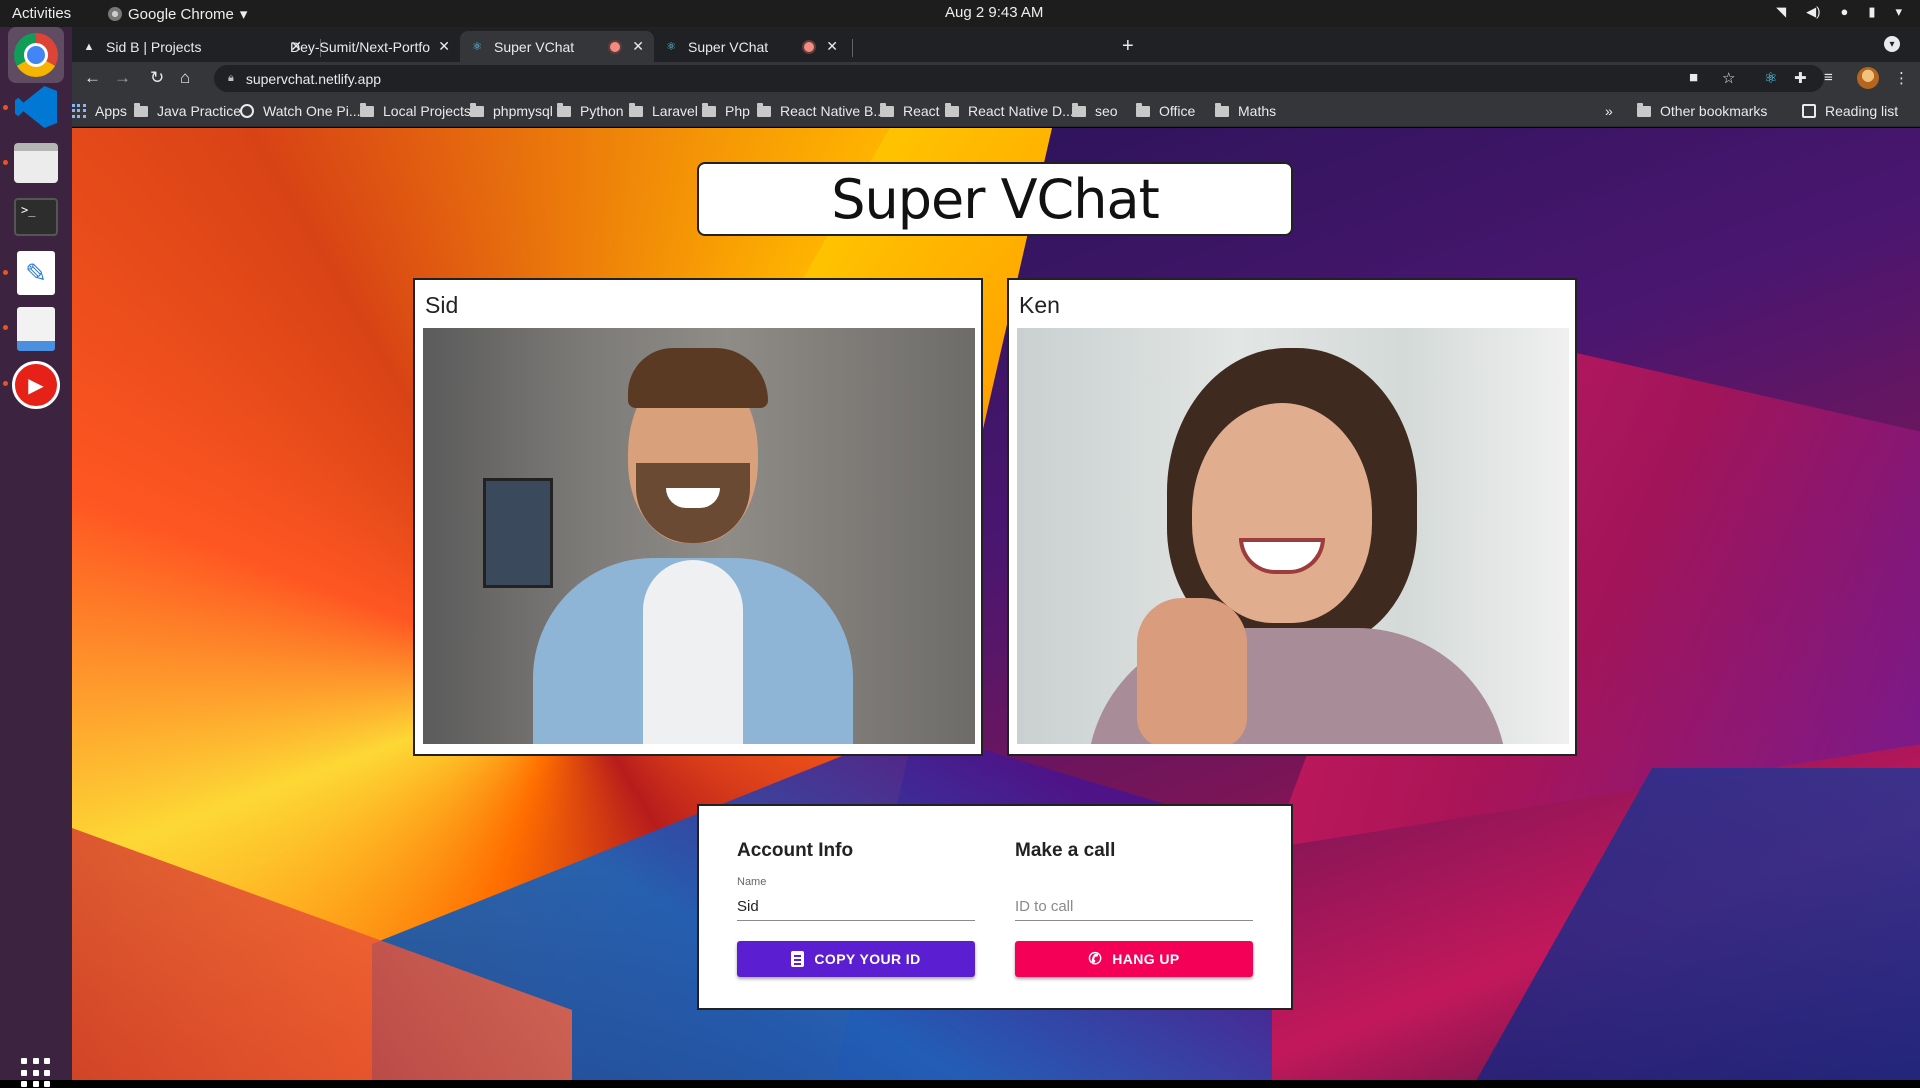 This screenshot has height=1088, width=1920. What do you see at coordinates (36, 163) in the screenshot?
I see `dock-files` at bounding box center [36, 163].